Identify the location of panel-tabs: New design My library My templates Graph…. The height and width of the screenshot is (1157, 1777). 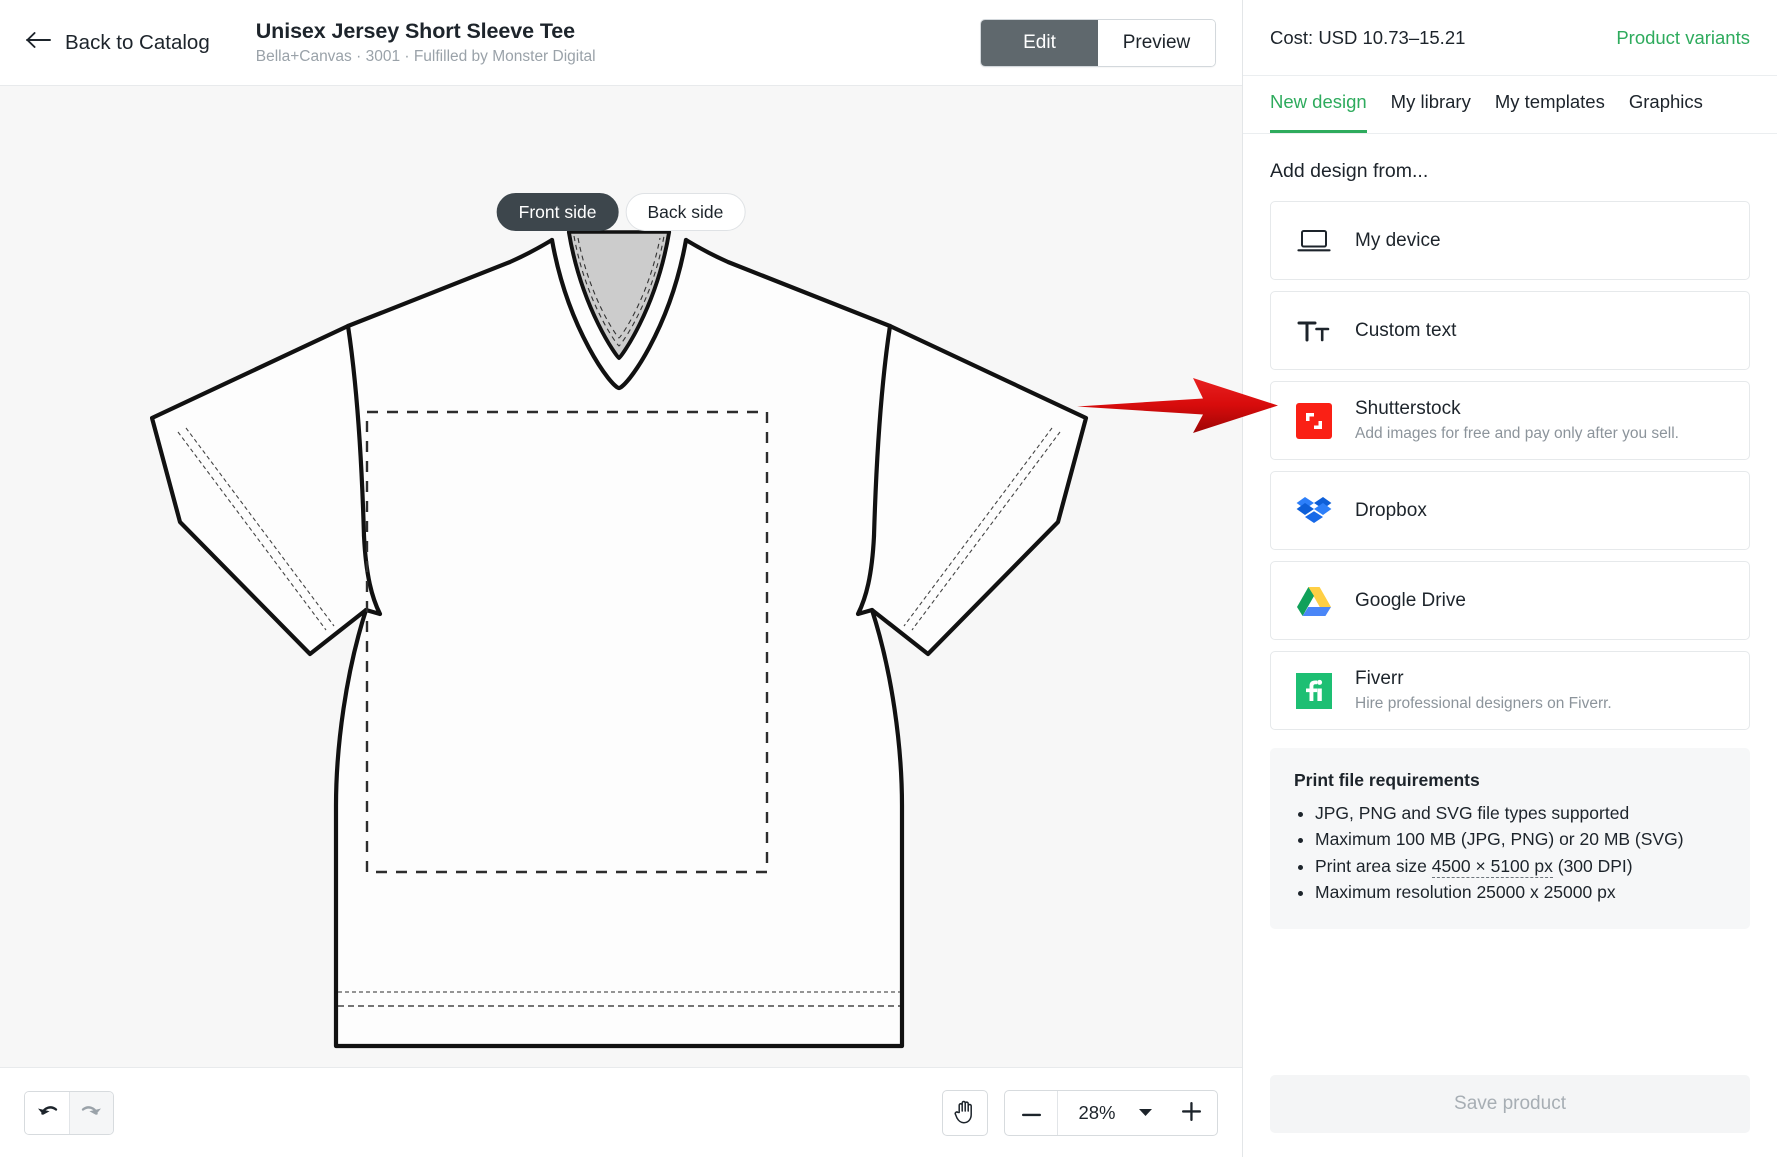
(1510, 105).